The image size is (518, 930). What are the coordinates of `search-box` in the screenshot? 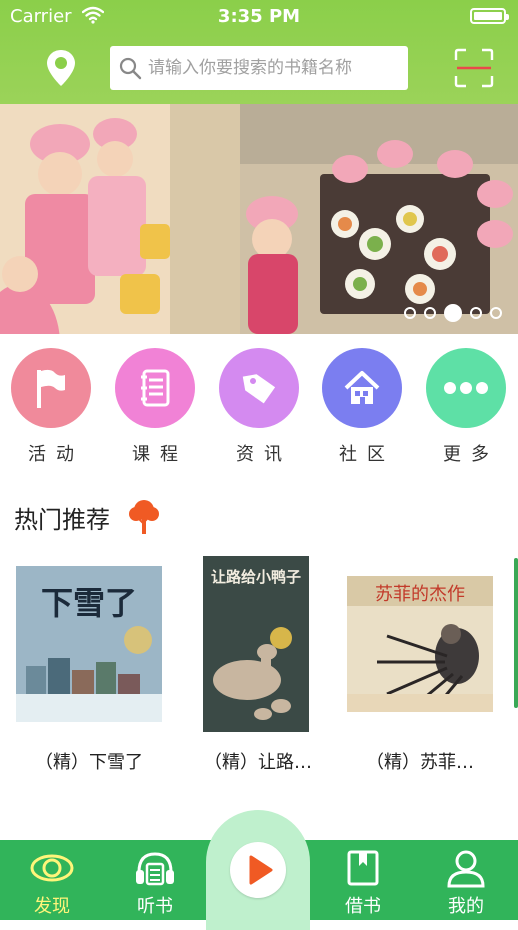 It's located at (259, 68).